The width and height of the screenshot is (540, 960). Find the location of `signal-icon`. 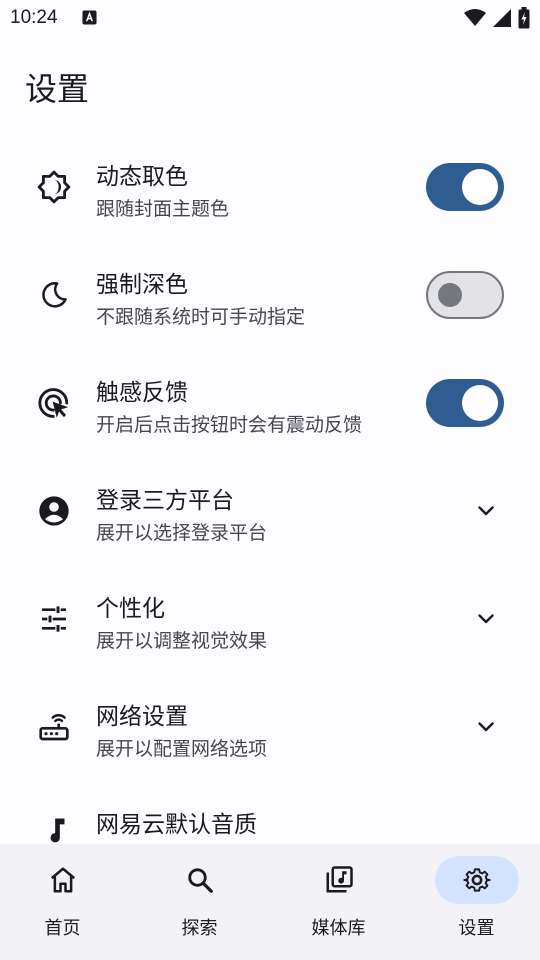

signal-icon is located at coordinates (502, 18).